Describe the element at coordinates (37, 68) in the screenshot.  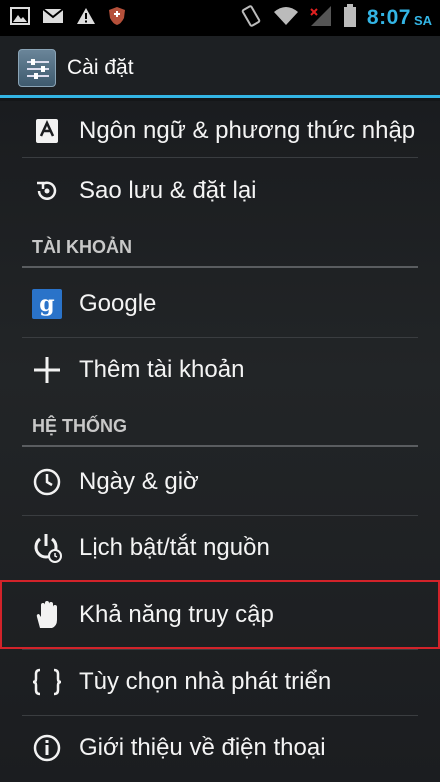
I see `settings-app-icon` at that location.